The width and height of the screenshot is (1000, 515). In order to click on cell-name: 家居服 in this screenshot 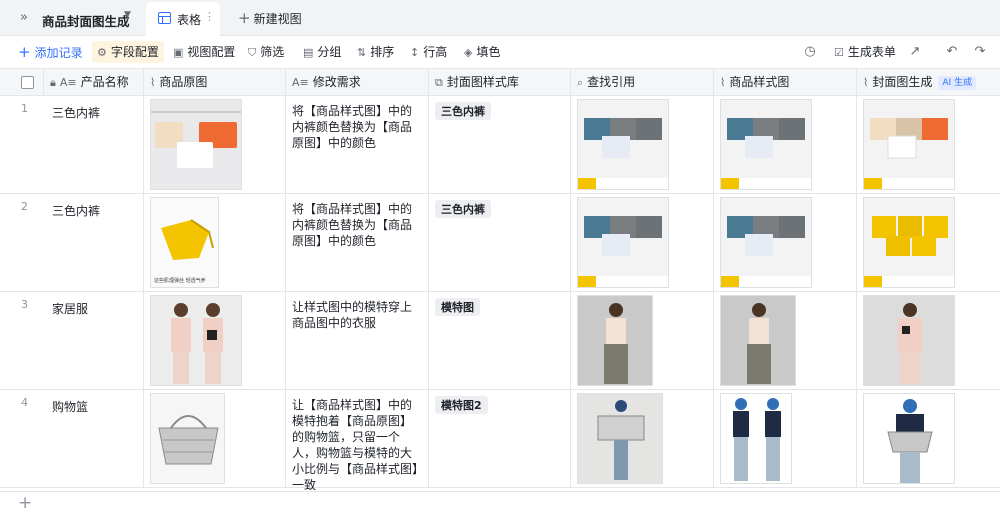, I will do `click(94, 340)`.